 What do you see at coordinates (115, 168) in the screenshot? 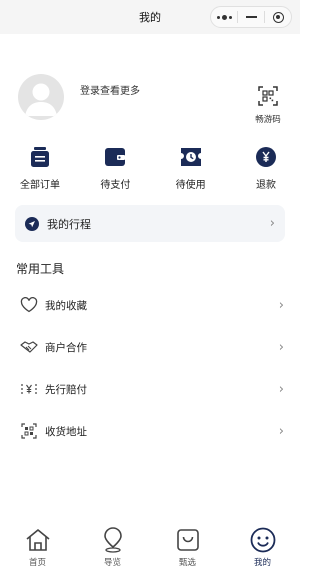
I see `pending-payment-button: 待支付` at bounding box center [115, 168].